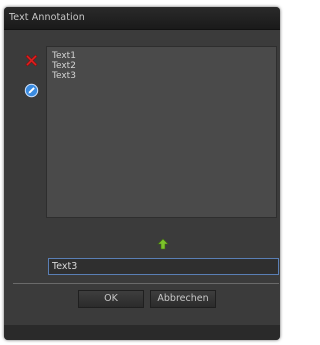 This screenshot has width=320, height=345. What do you see at coordinates (31, 90) in the screenshot?
I see `edit-icon` at bounding box center [31, 90].